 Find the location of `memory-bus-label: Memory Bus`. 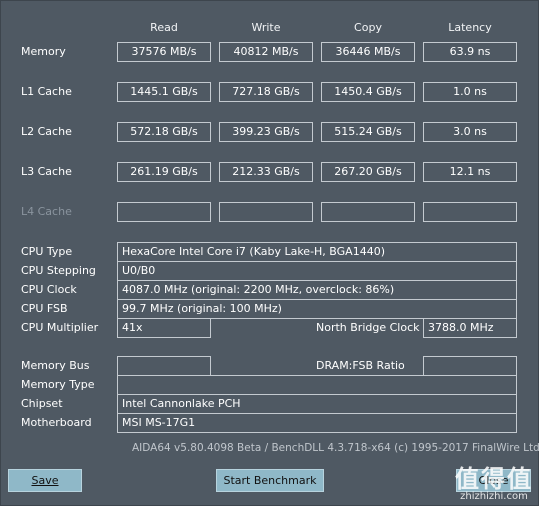

memory-bus-label: Memory Bus is located at coordinates (55, 365).